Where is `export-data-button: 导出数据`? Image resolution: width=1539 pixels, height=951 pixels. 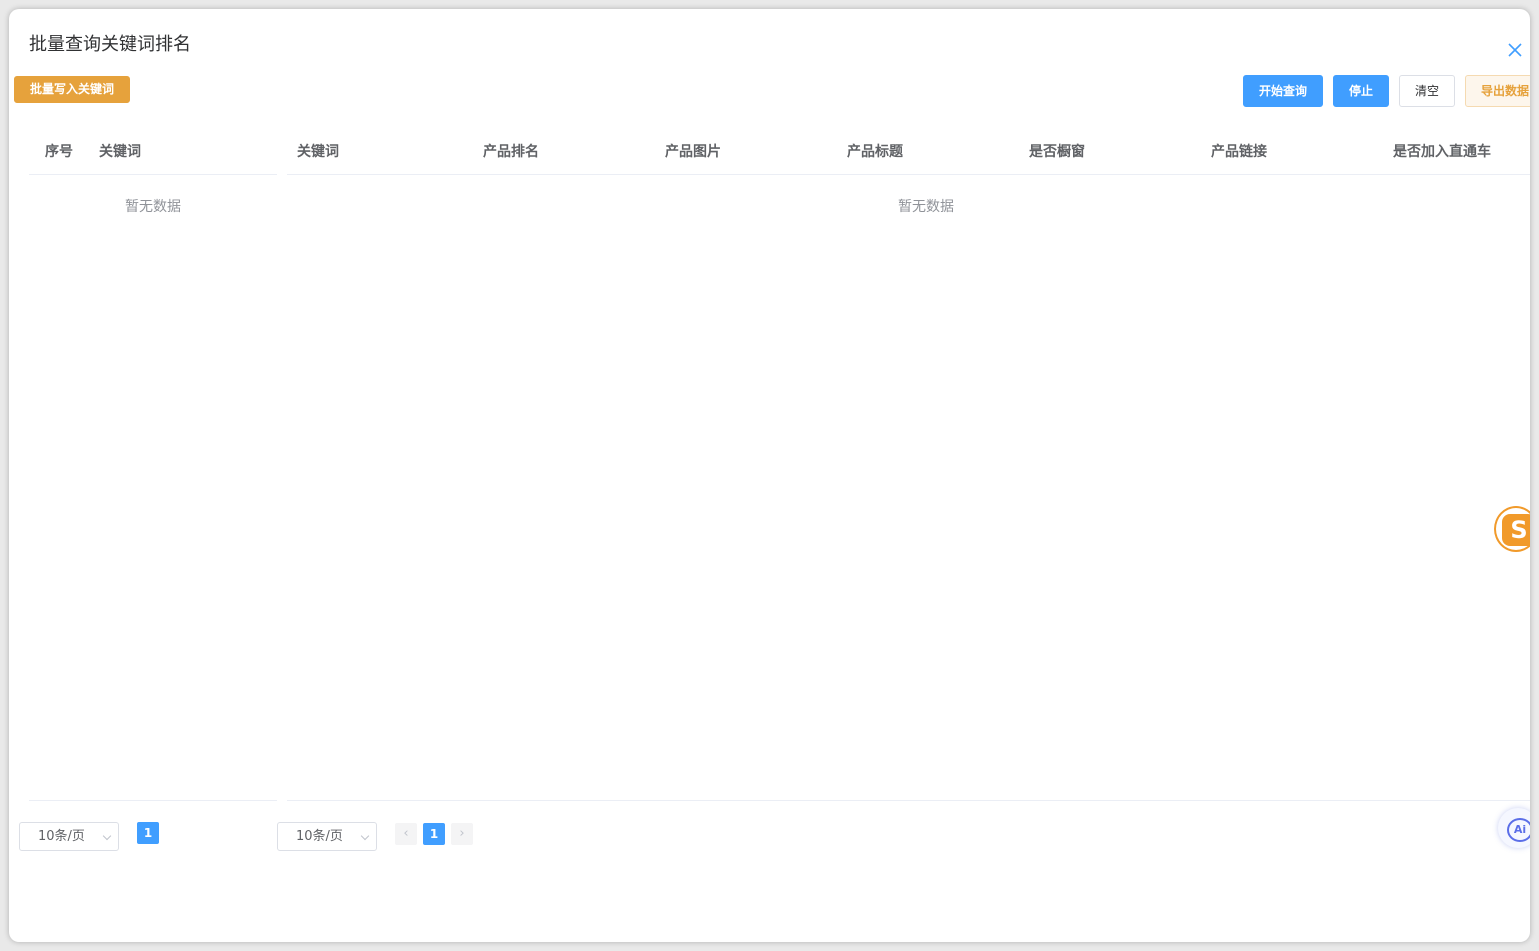
export-data-button: 导出数据 is located at coordinates (1497, 91).